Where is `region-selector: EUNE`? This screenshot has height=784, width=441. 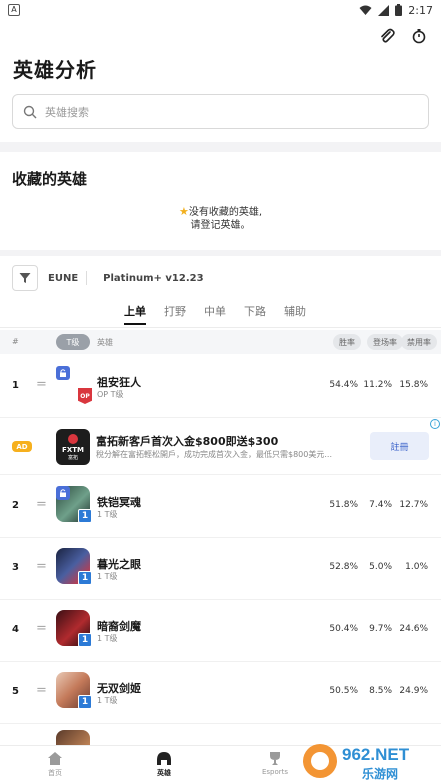
region-selector: EUNE is located at coordinates (63, 278).